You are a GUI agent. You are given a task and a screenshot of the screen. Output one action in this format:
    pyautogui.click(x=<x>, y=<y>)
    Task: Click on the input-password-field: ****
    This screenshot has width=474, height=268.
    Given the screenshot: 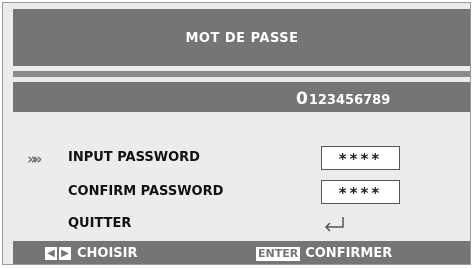 What is the action you would take?
    pyautogui.click(x=360, y=158)
    